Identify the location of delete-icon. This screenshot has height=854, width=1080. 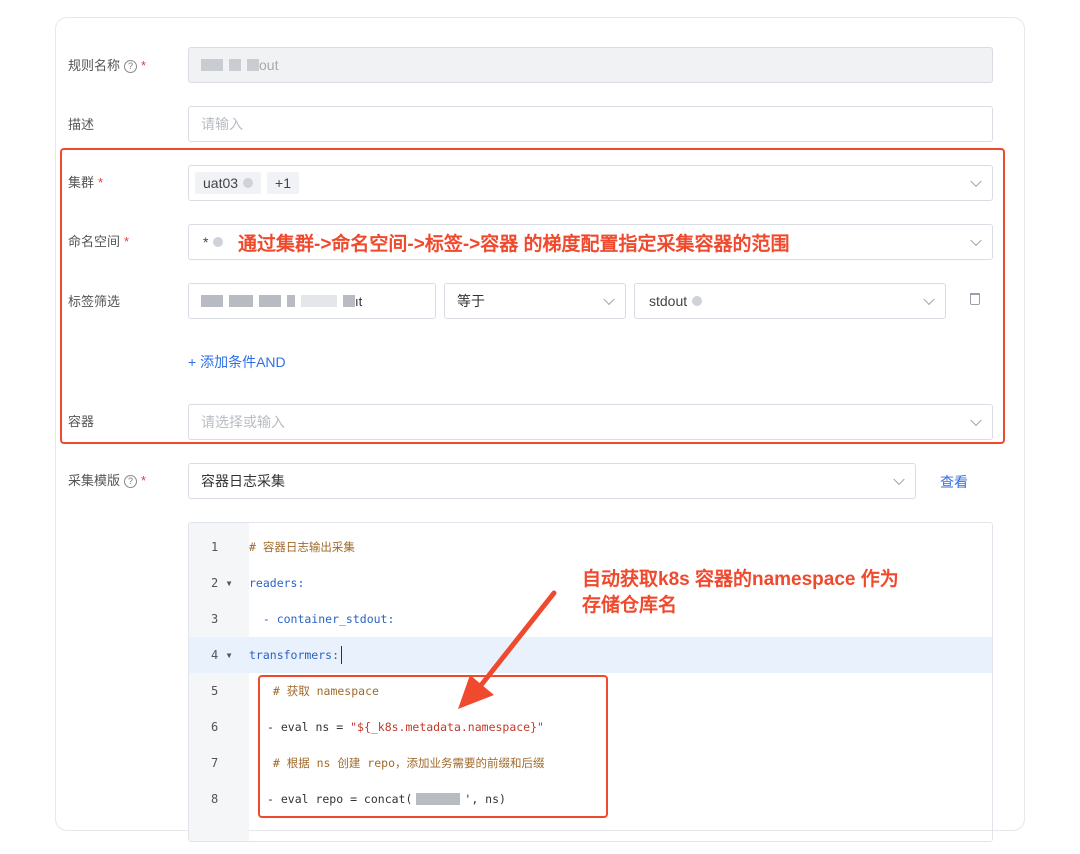
(975, 299).